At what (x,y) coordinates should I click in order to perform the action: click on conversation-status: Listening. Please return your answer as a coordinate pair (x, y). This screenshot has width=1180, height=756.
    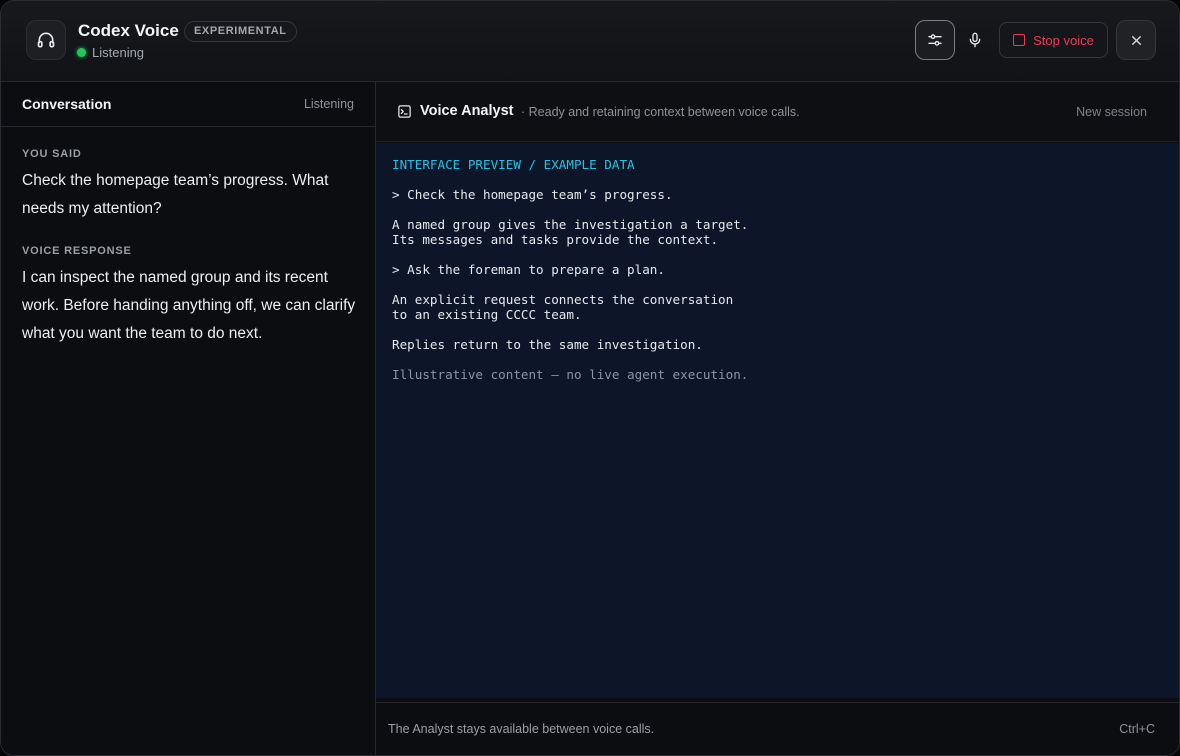
    Looking at the image, I should click on (328, 104).